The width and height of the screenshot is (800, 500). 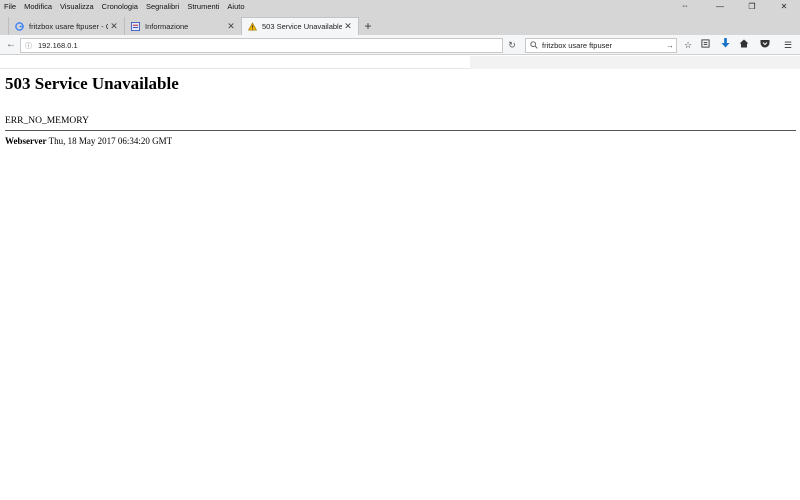 What do you see at coordinates (685, 5) in the screenshot?
I see `resize-arrows-icon: ⇔` at bounding box center [685, 5].